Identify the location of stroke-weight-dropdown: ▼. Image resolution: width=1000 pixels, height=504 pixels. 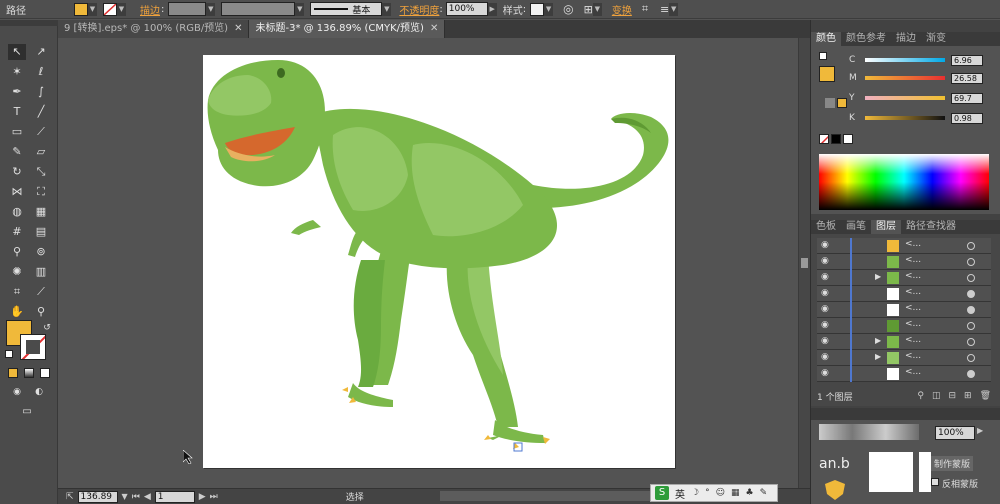
(211, 9).